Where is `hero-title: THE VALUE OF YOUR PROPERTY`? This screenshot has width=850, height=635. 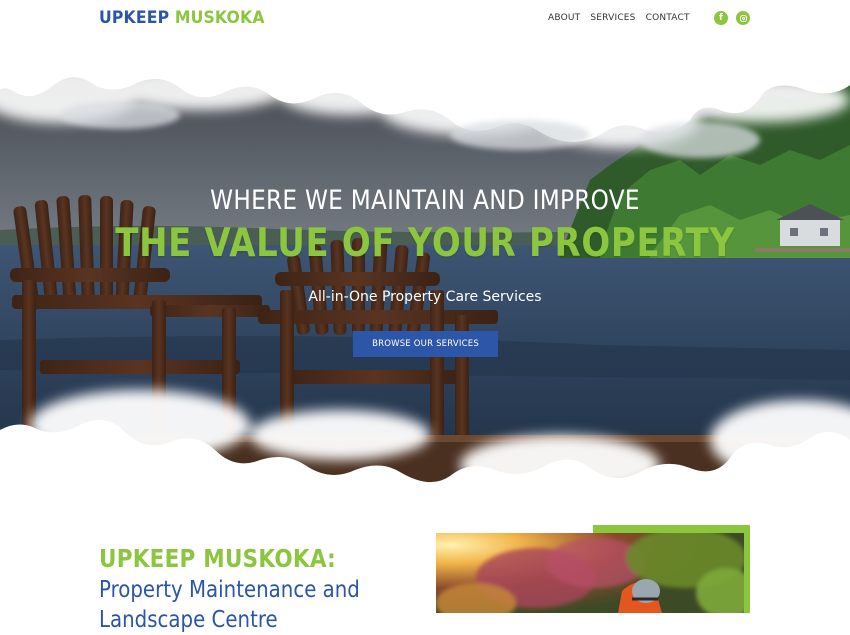 hero-title: THE VALUE OF YOUR PROPERTY is located at coordinates (425, 243).